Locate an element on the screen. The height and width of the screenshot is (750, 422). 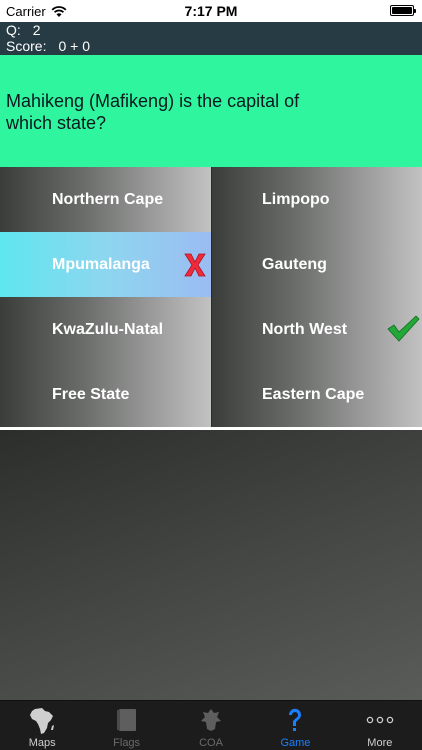
tab-more: More is located at coordinates (380, 725).